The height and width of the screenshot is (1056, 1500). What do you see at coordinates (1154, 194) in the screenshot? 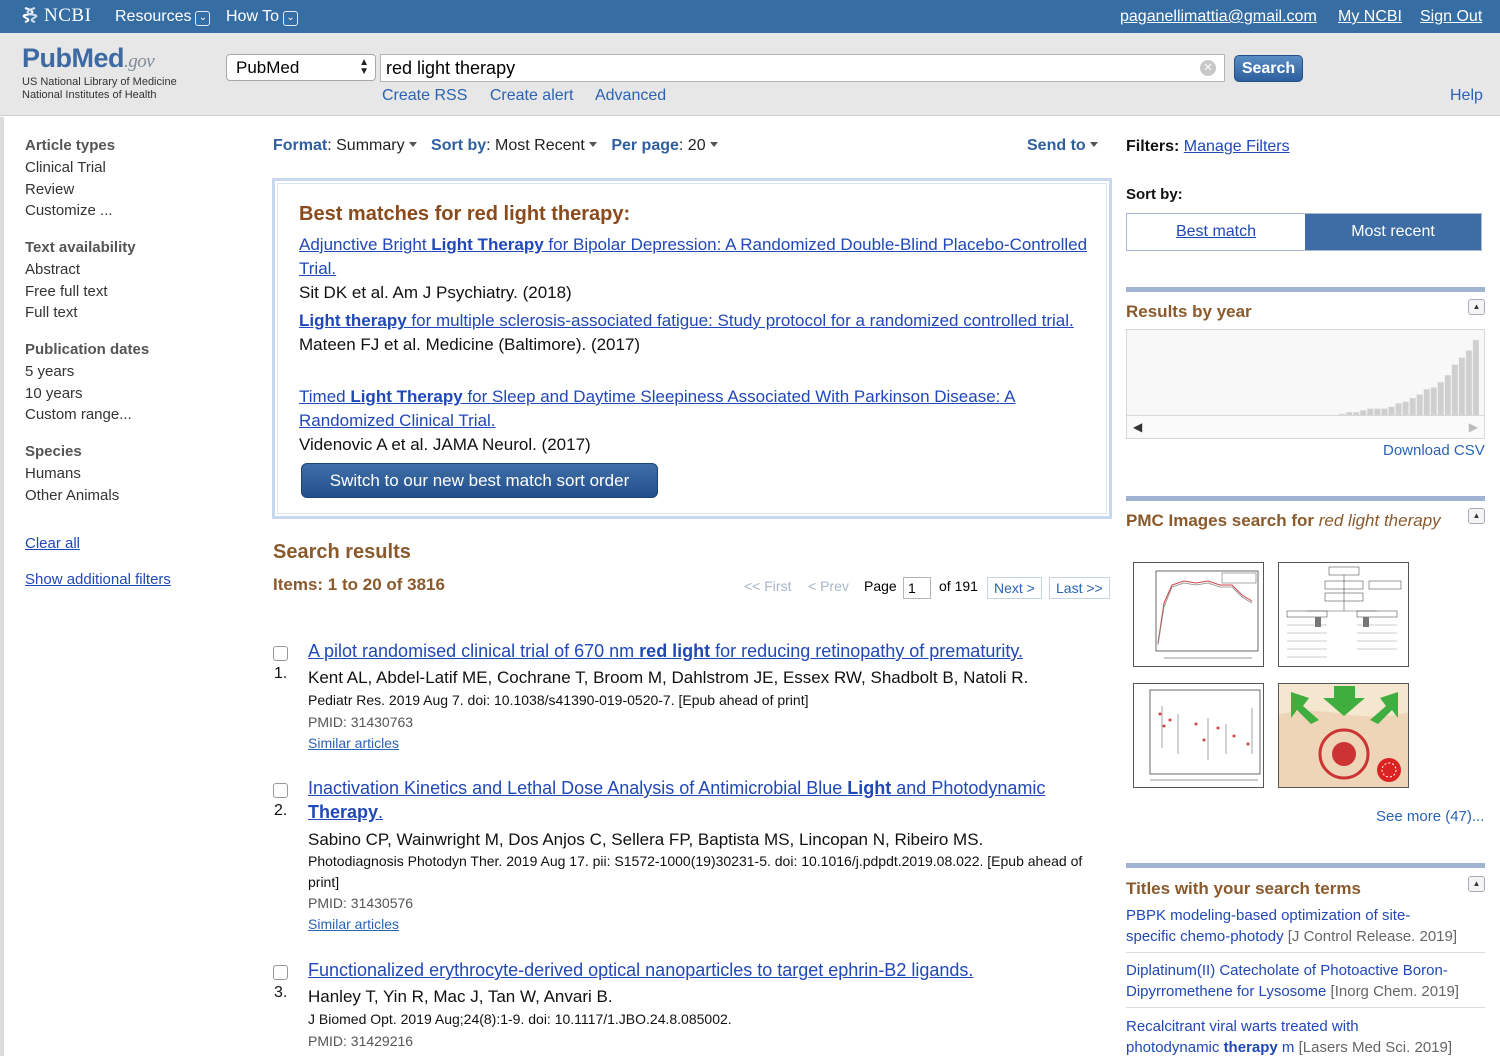
I see `sort-by-label: Sort by:` at bounding box center [1154, 194].